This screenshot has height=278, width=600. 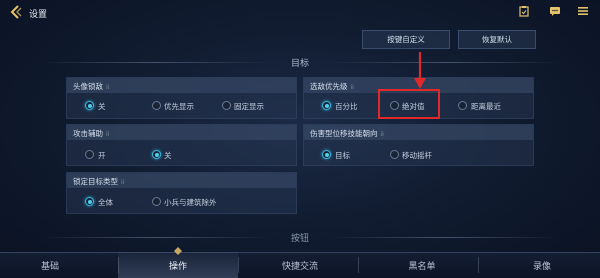 What do you see at coordinates (178, 265) in the screenshot?
I see `tab-operation: 操作` at bounding box center [178, 265].